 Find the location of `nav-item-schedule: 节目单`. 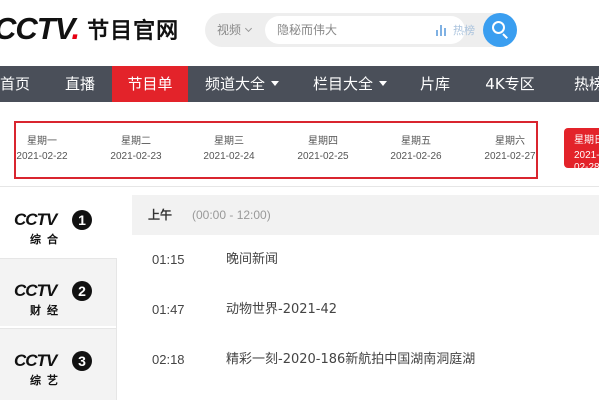

nav-item-schedule: 节目单 is located at coordinates (150, 84).